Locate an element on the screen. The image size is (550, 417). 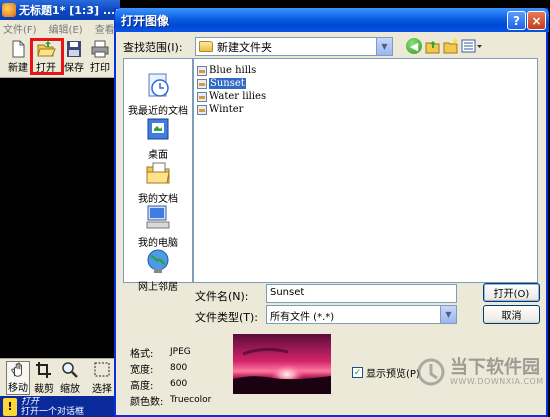
new-document-icon is located at coordinates (18, 49).